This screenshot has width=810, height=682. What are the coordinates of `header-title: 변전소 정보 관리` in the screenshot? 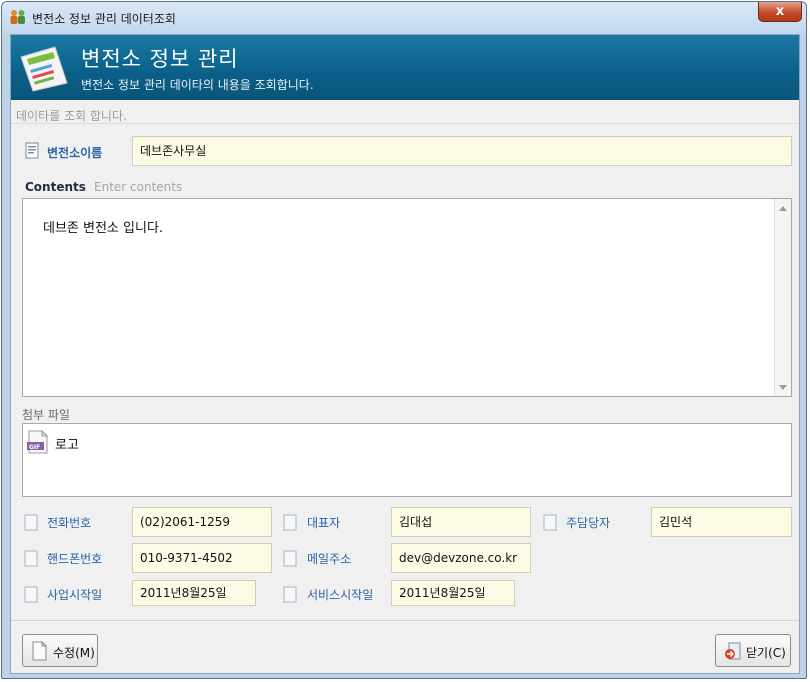 It's located at (160, 59).